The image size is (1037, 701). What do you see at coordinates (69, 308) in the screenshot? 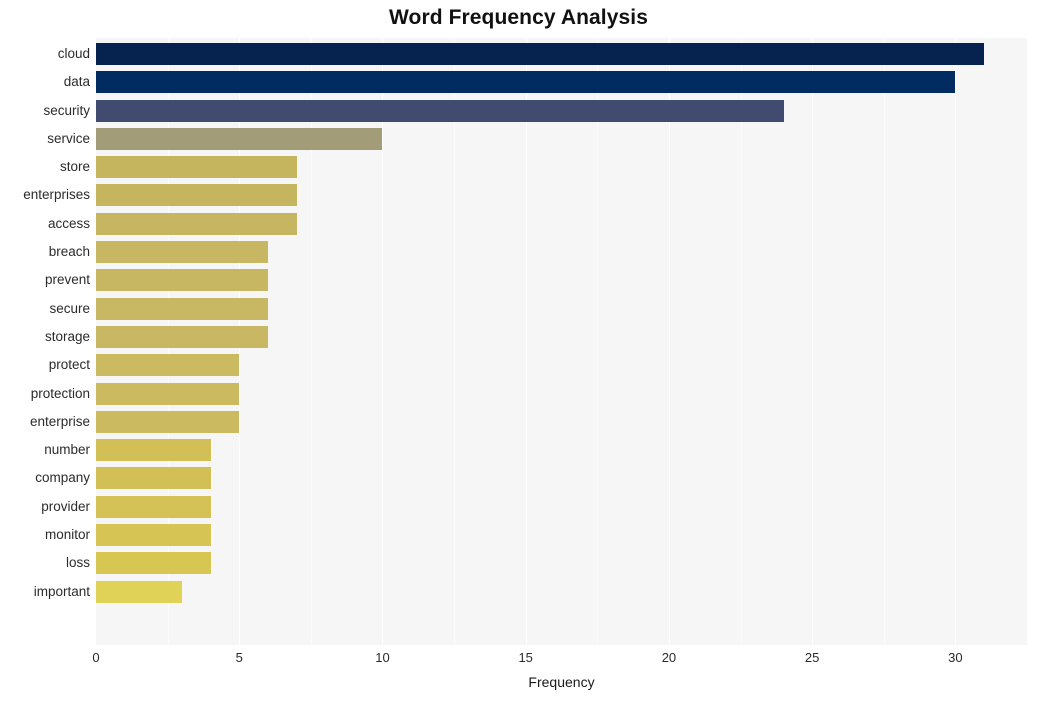
I see `y-axis-label: secure` at bounding box center [69, 308].